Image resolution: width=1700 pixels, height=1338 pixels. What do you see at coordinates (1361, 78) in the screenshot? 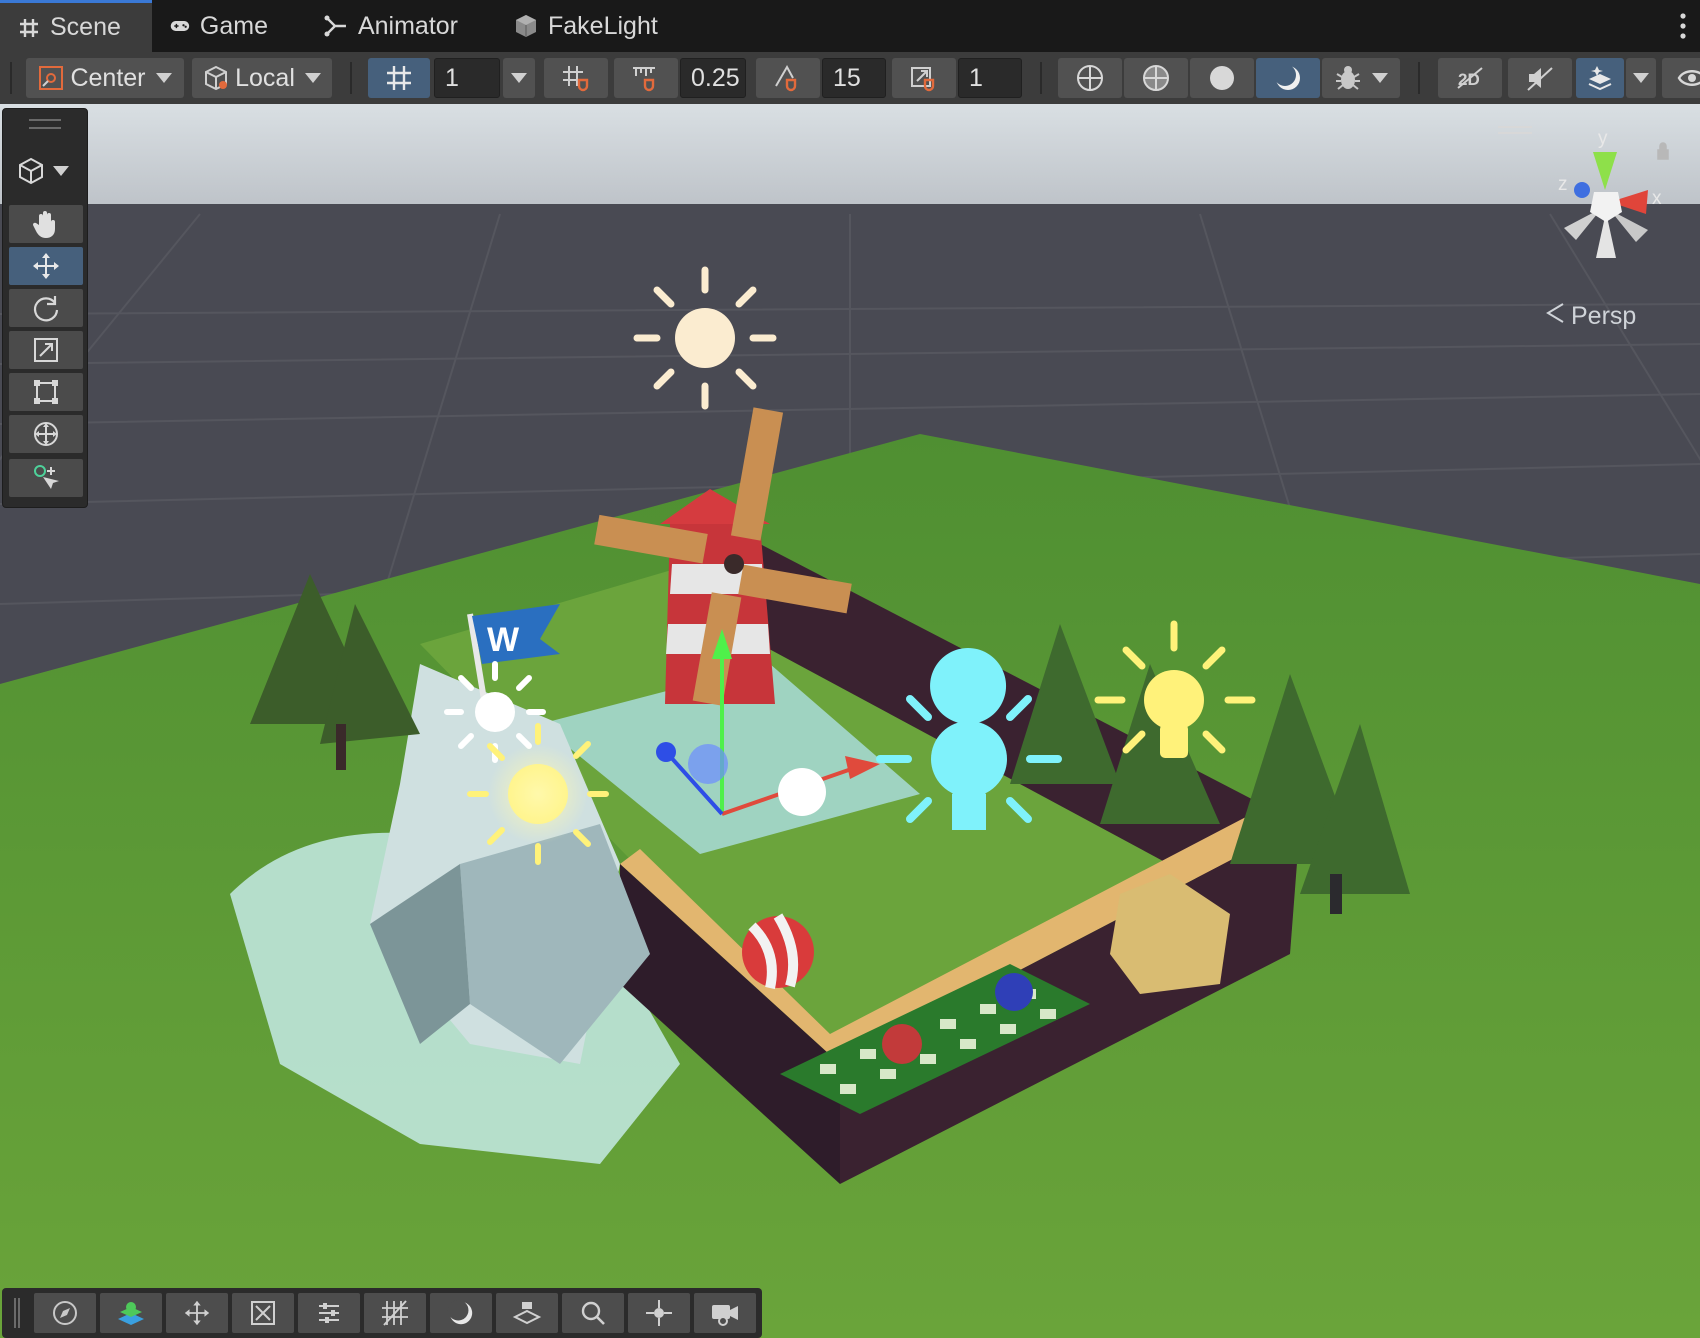
I see `debug-draw-dropdown` at bounding box center [1361, 78].